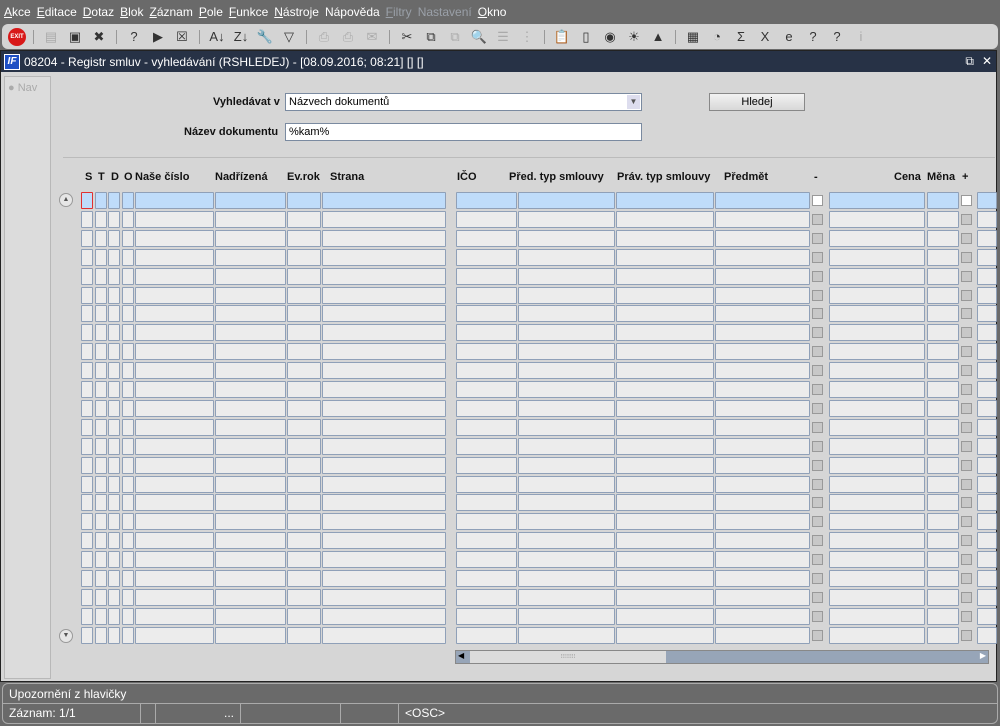 The image size is (1000, 726). Describe the element at coordinates (586, 37) in the screenshot. I see `document-icon: ▯` at that location.